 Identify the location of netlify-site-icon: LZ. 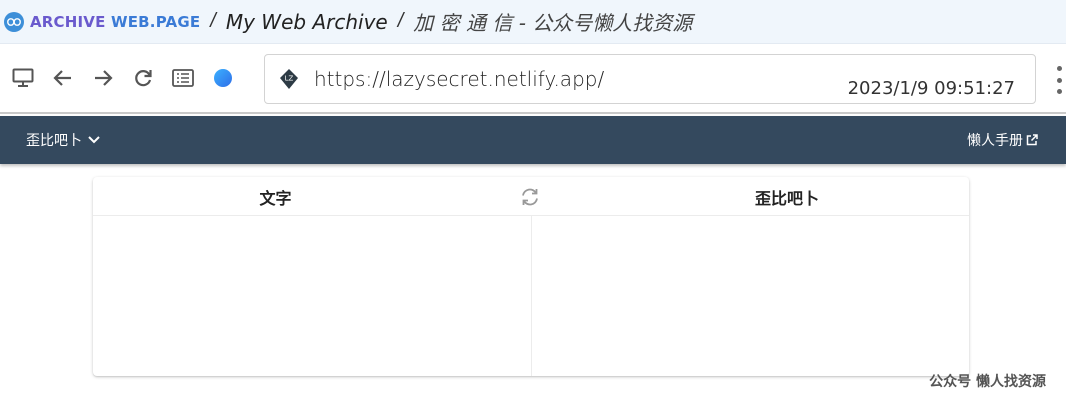
(289, 79).